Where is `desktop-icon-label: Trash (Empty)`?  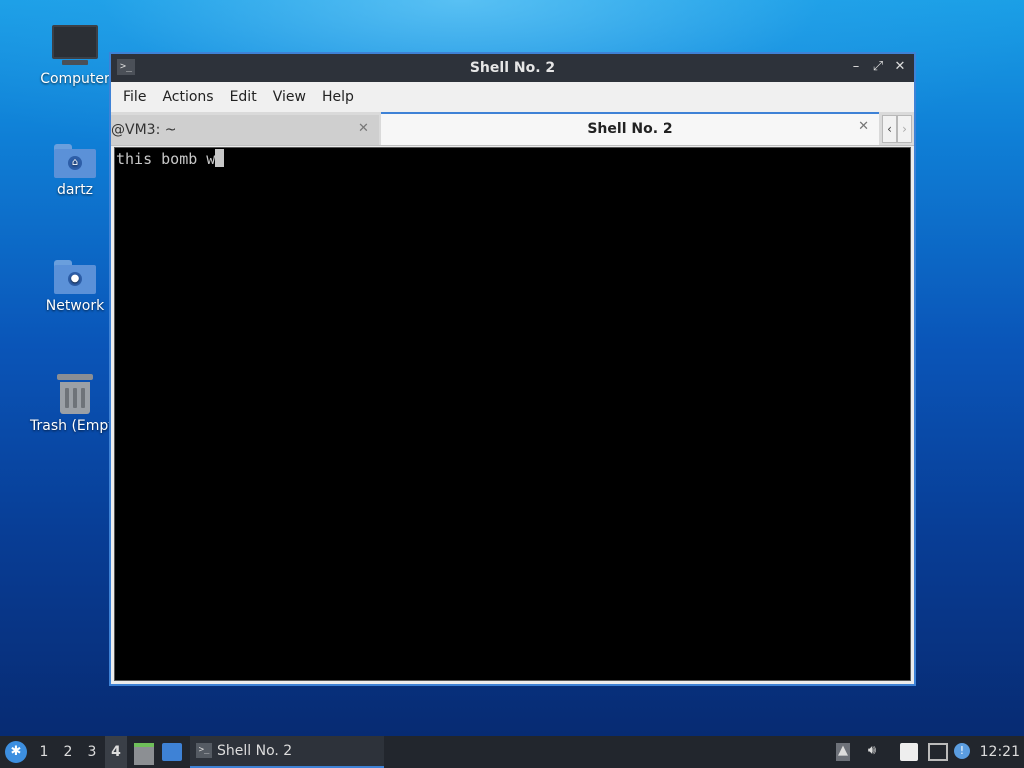
desktop-icon-label: Trash (Empty) is located at coordinates (79, 426).